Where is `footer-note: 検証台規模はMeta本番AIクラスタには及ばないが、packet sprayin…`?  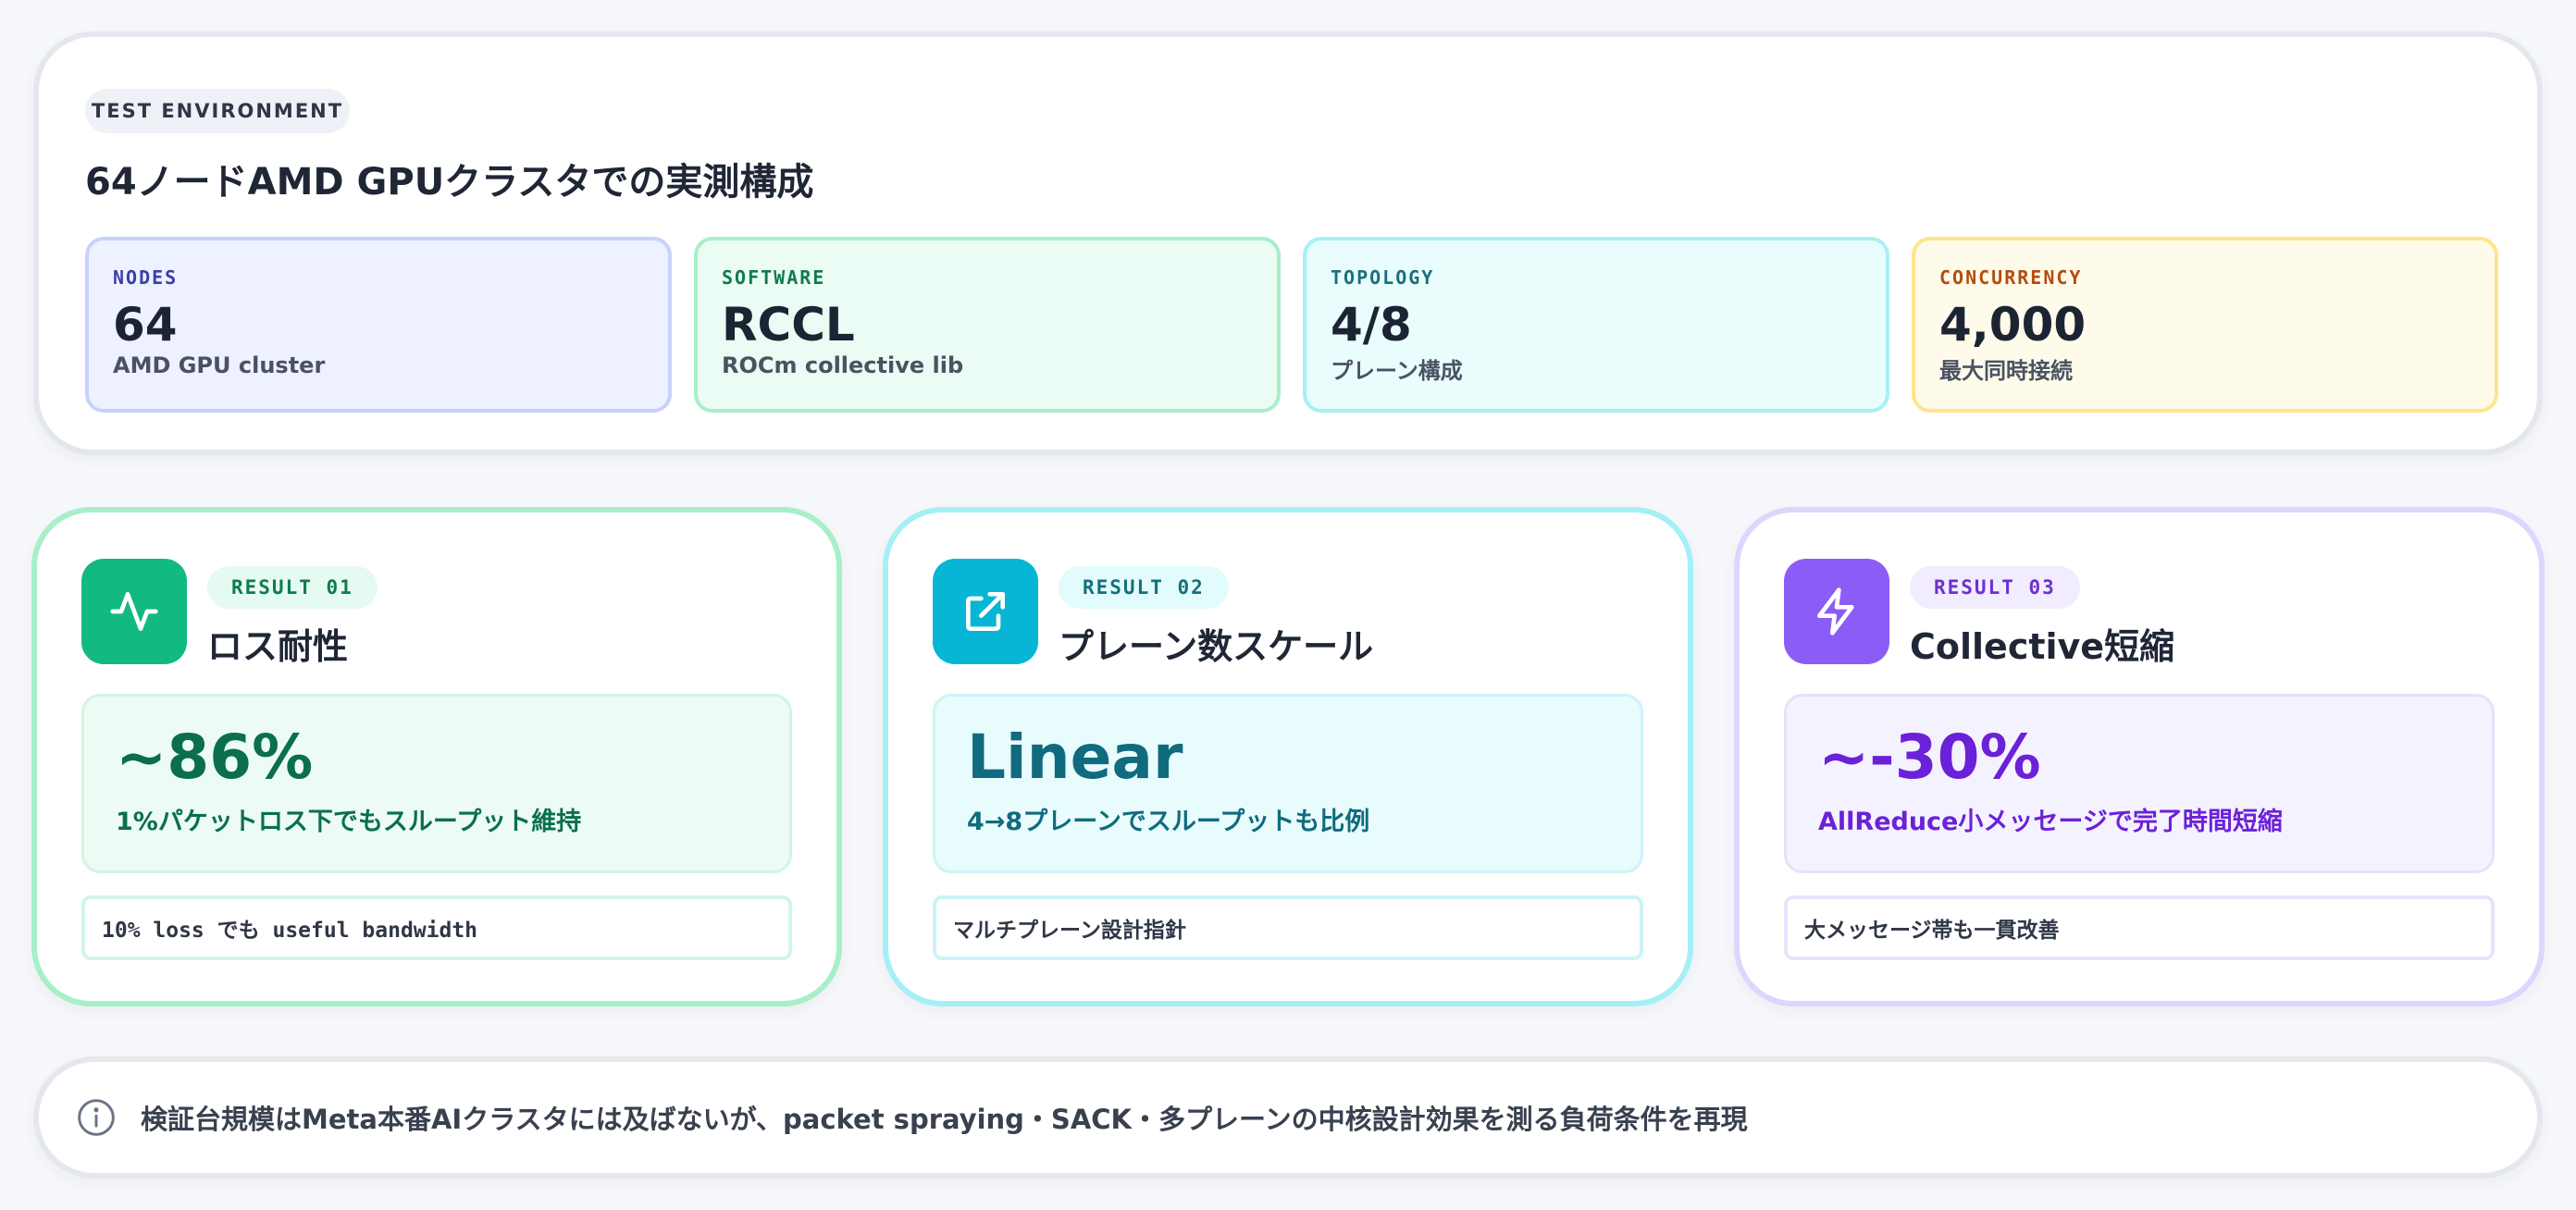 footer-note: 検証台規模はMeta本番AIクラスタには及ばないが、packet sprayin… is located at coordinates (1288, 1117).